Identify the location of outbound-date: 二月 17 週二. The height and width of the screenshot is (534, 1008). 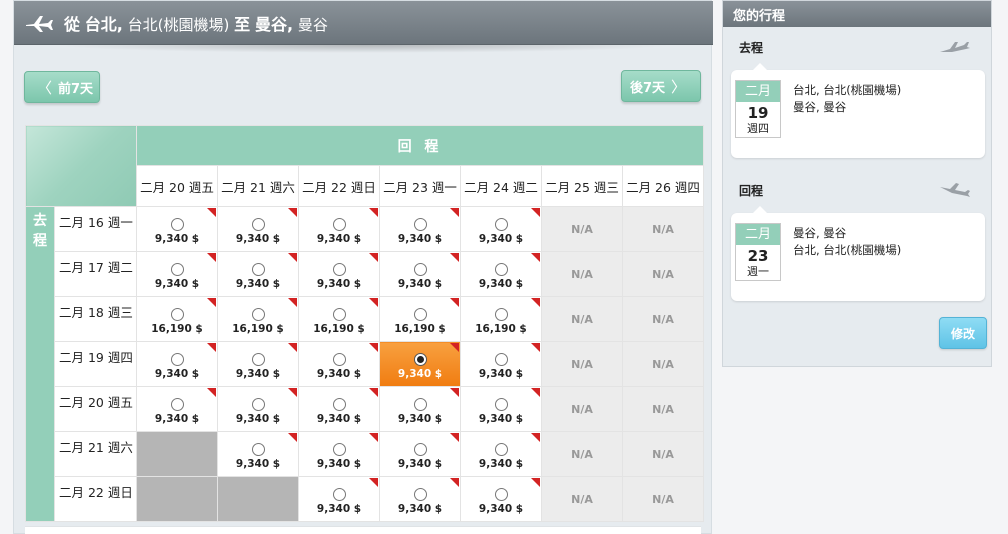
(95, 274).